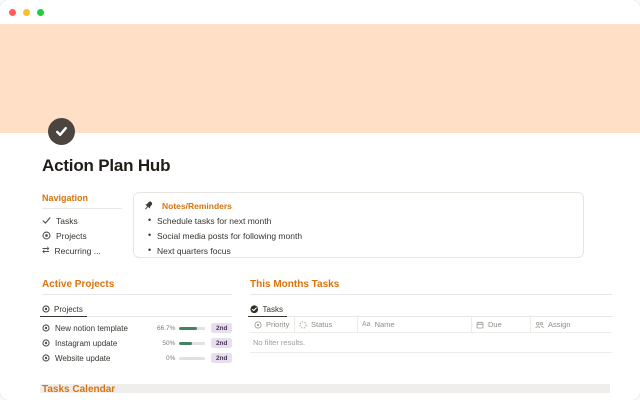 The height and width of the screenshot is (400, 640). What do you see at coordinates (82, 220) in the screenshot?
I see `nav-link-tasks: Tasks` at bounding box center [82, 220].